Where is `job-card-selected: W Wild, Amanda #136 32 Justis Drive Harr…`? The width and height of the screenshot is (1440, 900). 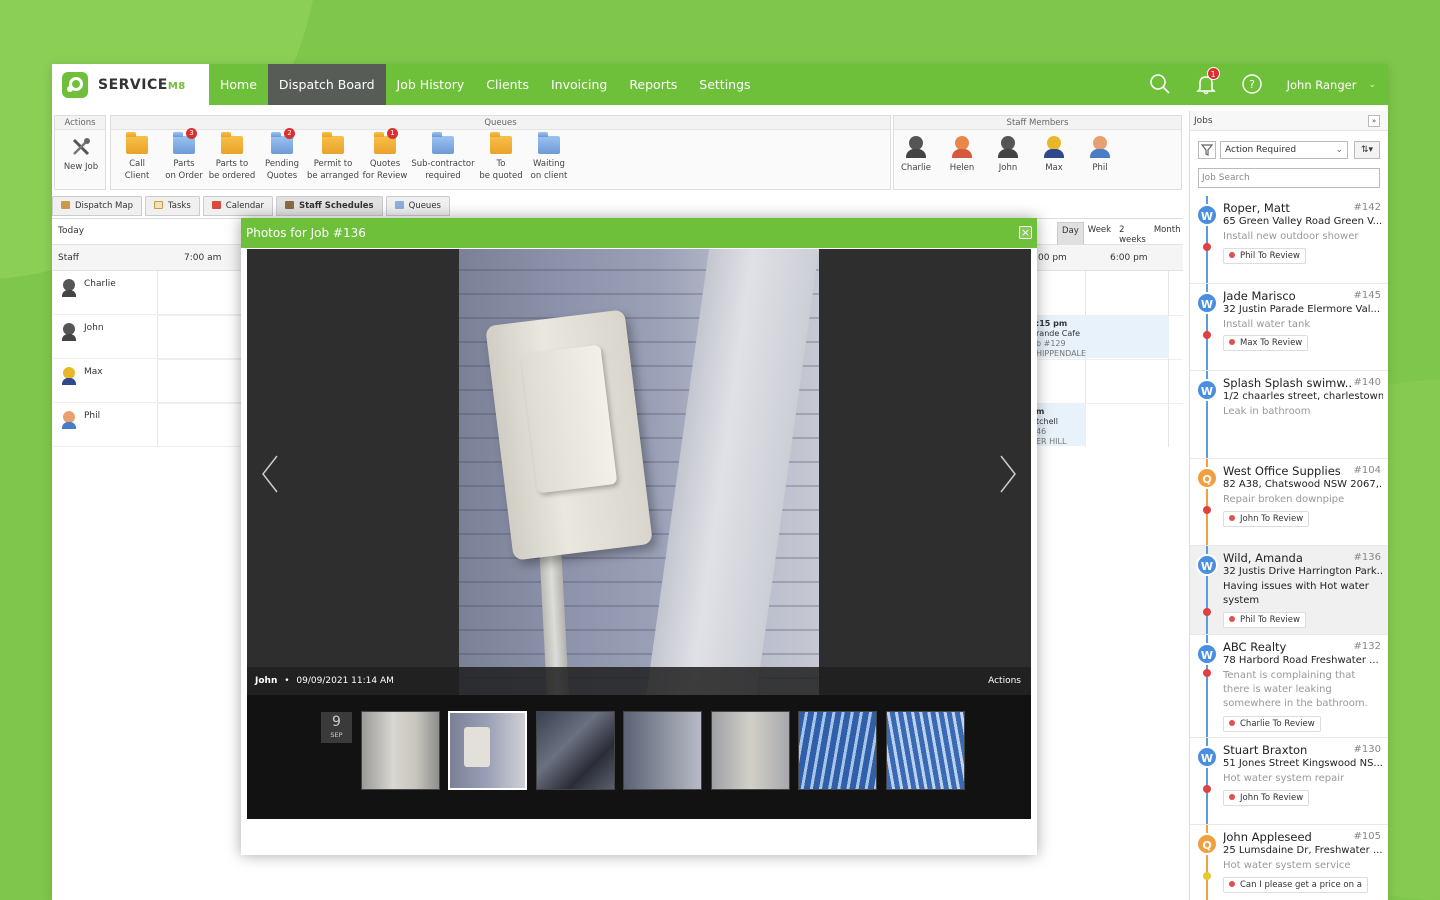
job-card-selected: W Wild, Amanda #136 32 Justis Drive Harr… is located at coordinates (1289, 590).